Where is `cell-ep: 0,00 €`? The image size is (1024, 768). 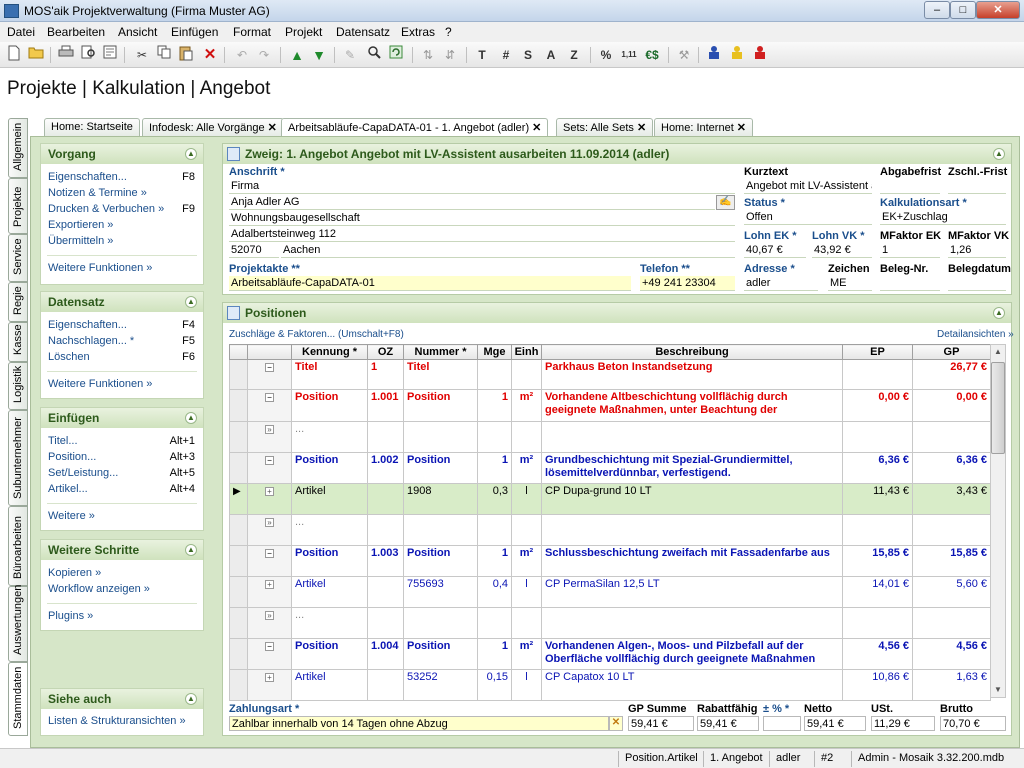 cell-ep: 0,00 € is located at coordinates (877, 405).